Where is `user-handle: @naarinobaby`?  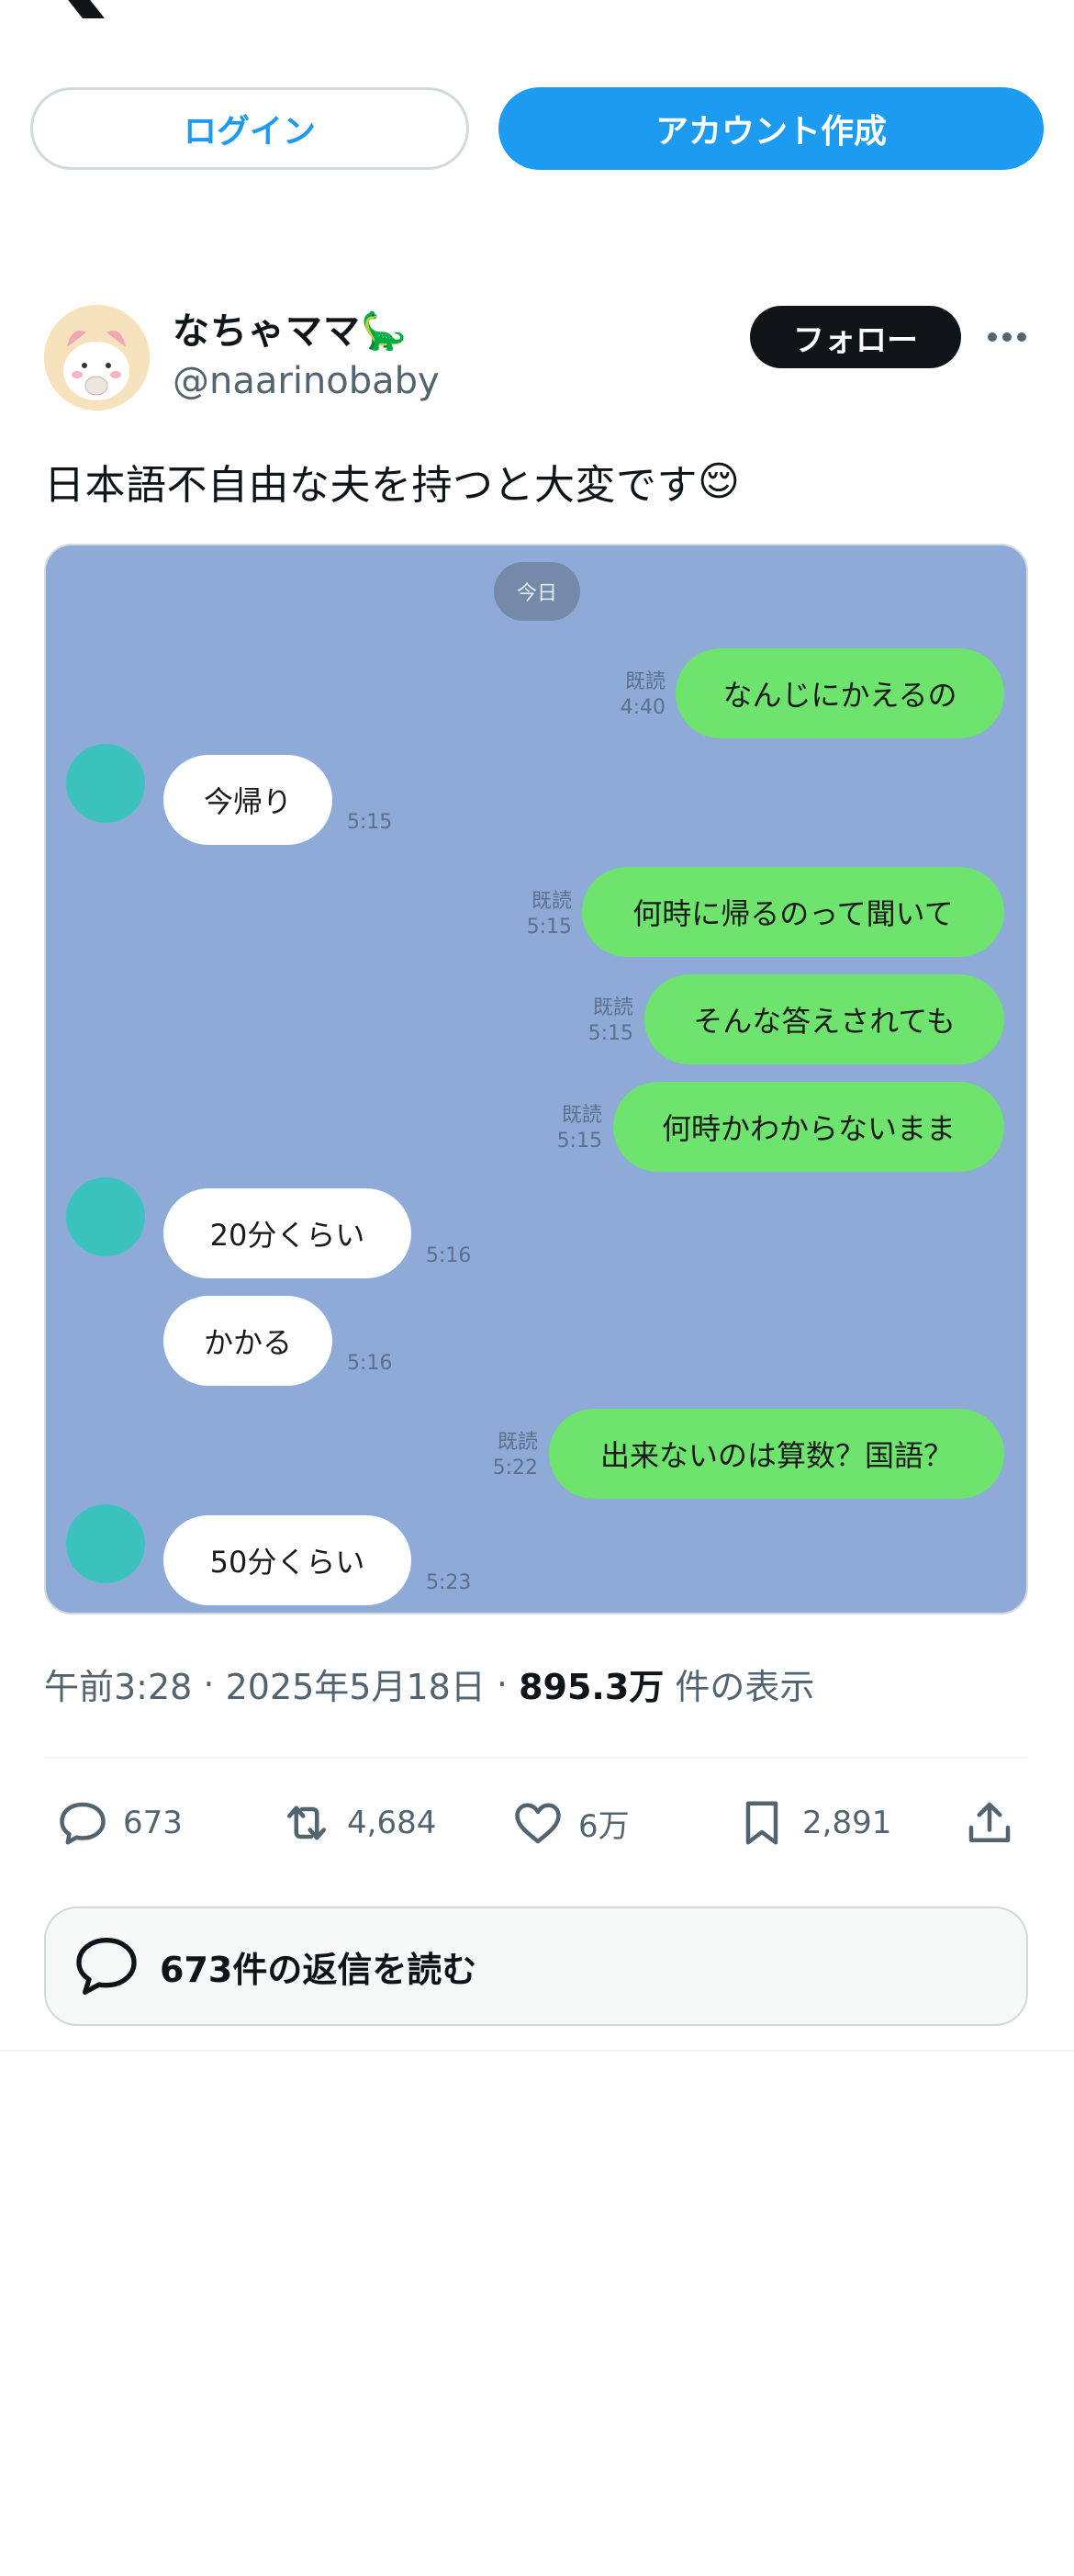
user-handle: @naarinobaby is located at coordinates (306, 381).